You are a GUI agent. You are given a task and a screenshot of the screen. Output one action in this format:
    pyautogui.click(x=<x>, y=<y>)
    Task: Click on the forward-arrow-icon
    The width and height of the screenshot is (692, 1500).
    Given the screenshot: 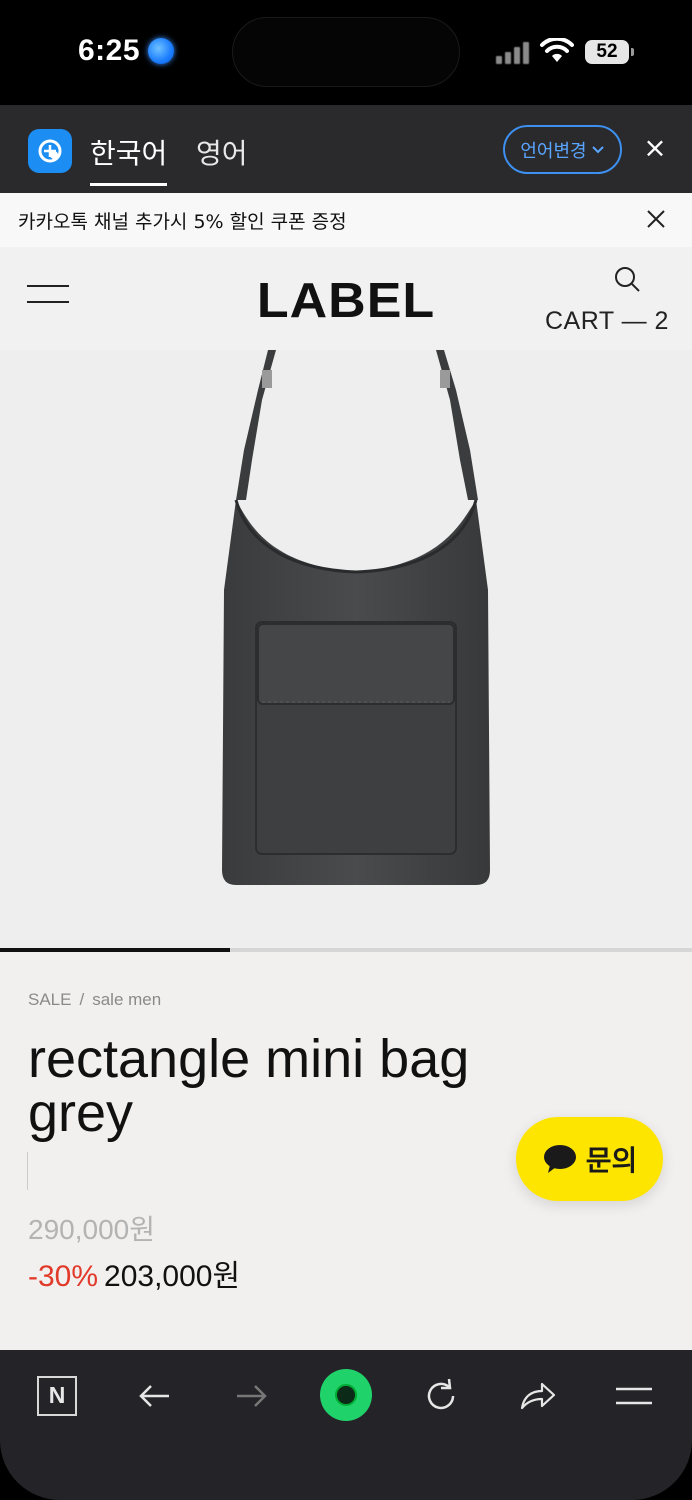 What is the action you would take?
    pyautogui.click(x=251, y=1396)
    